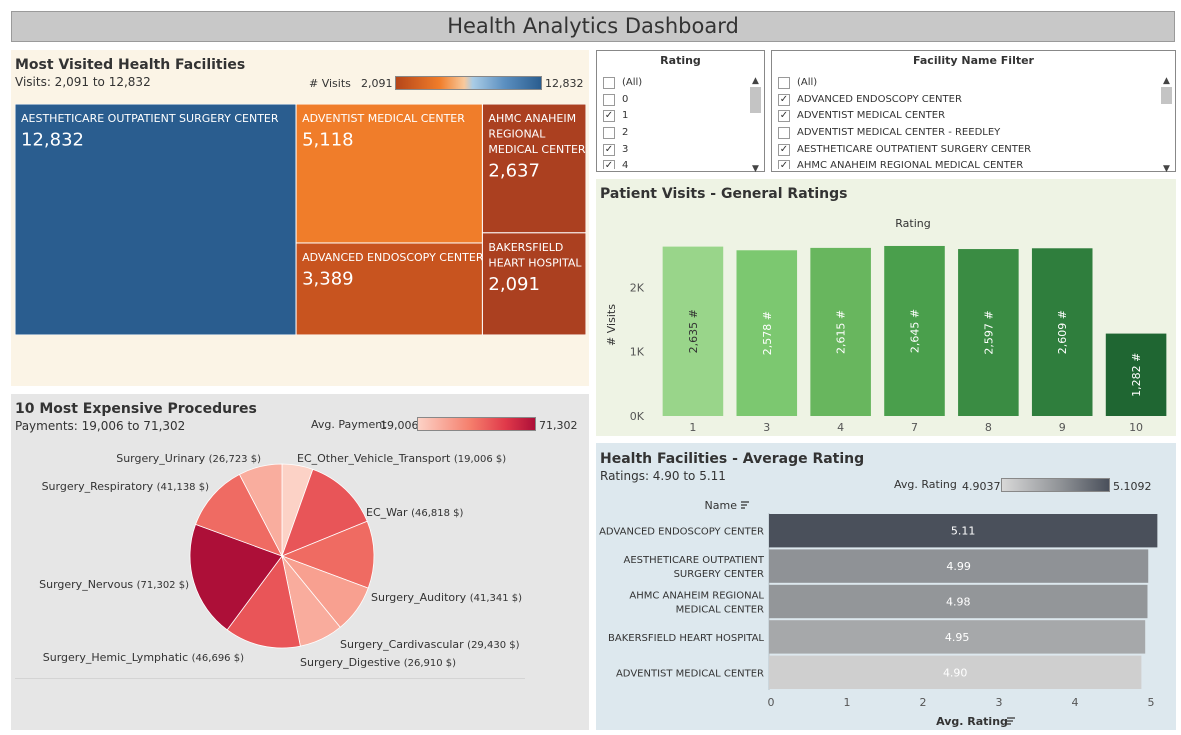 This screenshot has height=735, width=1181. Describe the element at coordinates (403, 644) in the screenshot. I see `pie-slice-name: Surgery_Cardivascular` at that location.